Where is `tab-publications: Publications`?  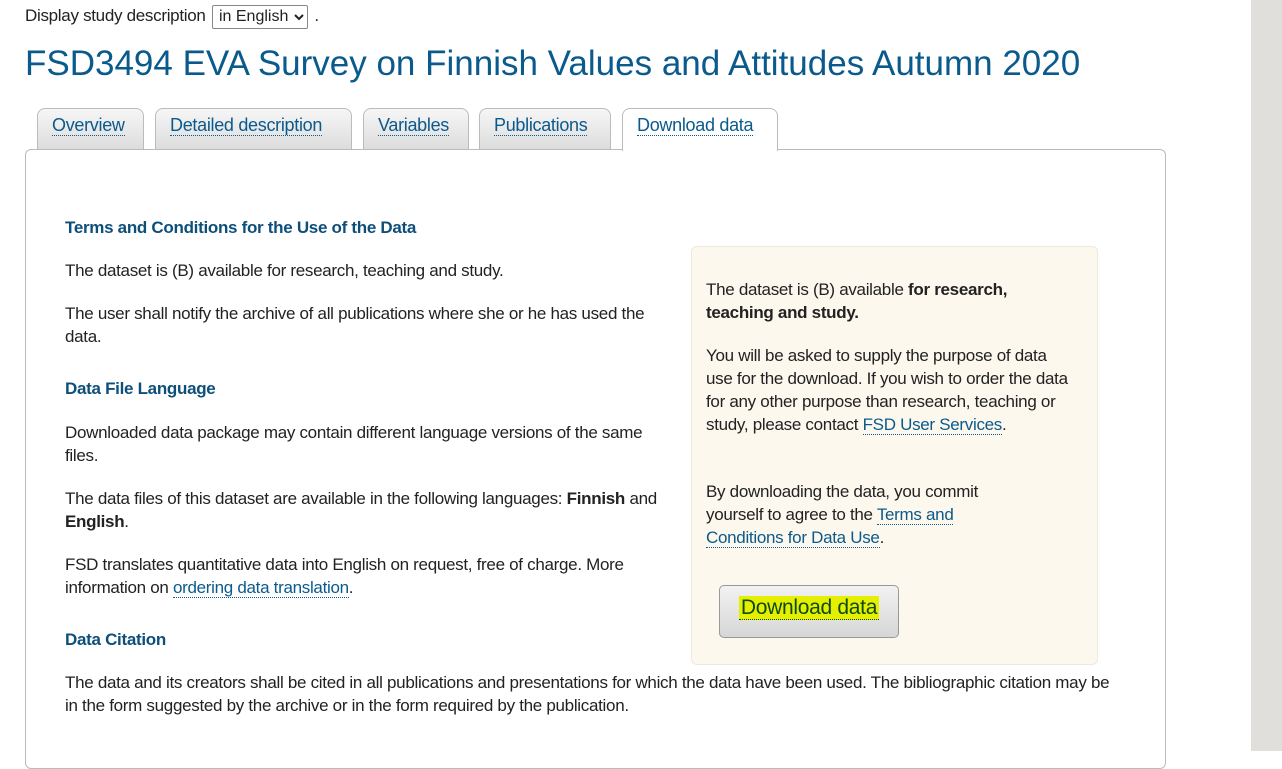 tab-publications: Publications is located at coordinates (545, 129).